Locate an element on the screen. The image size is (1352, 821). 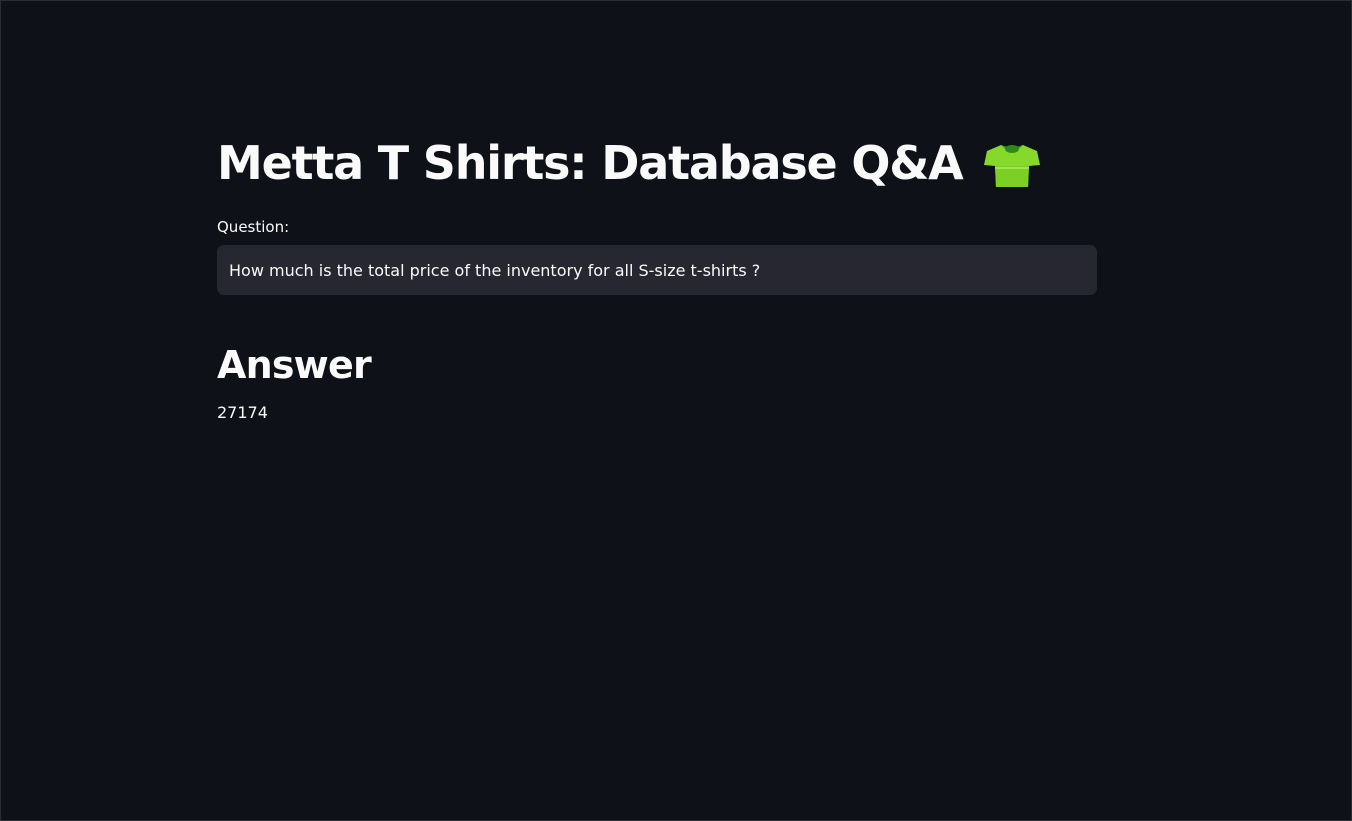
question-label: Question: is located at coordinates (253, 227).